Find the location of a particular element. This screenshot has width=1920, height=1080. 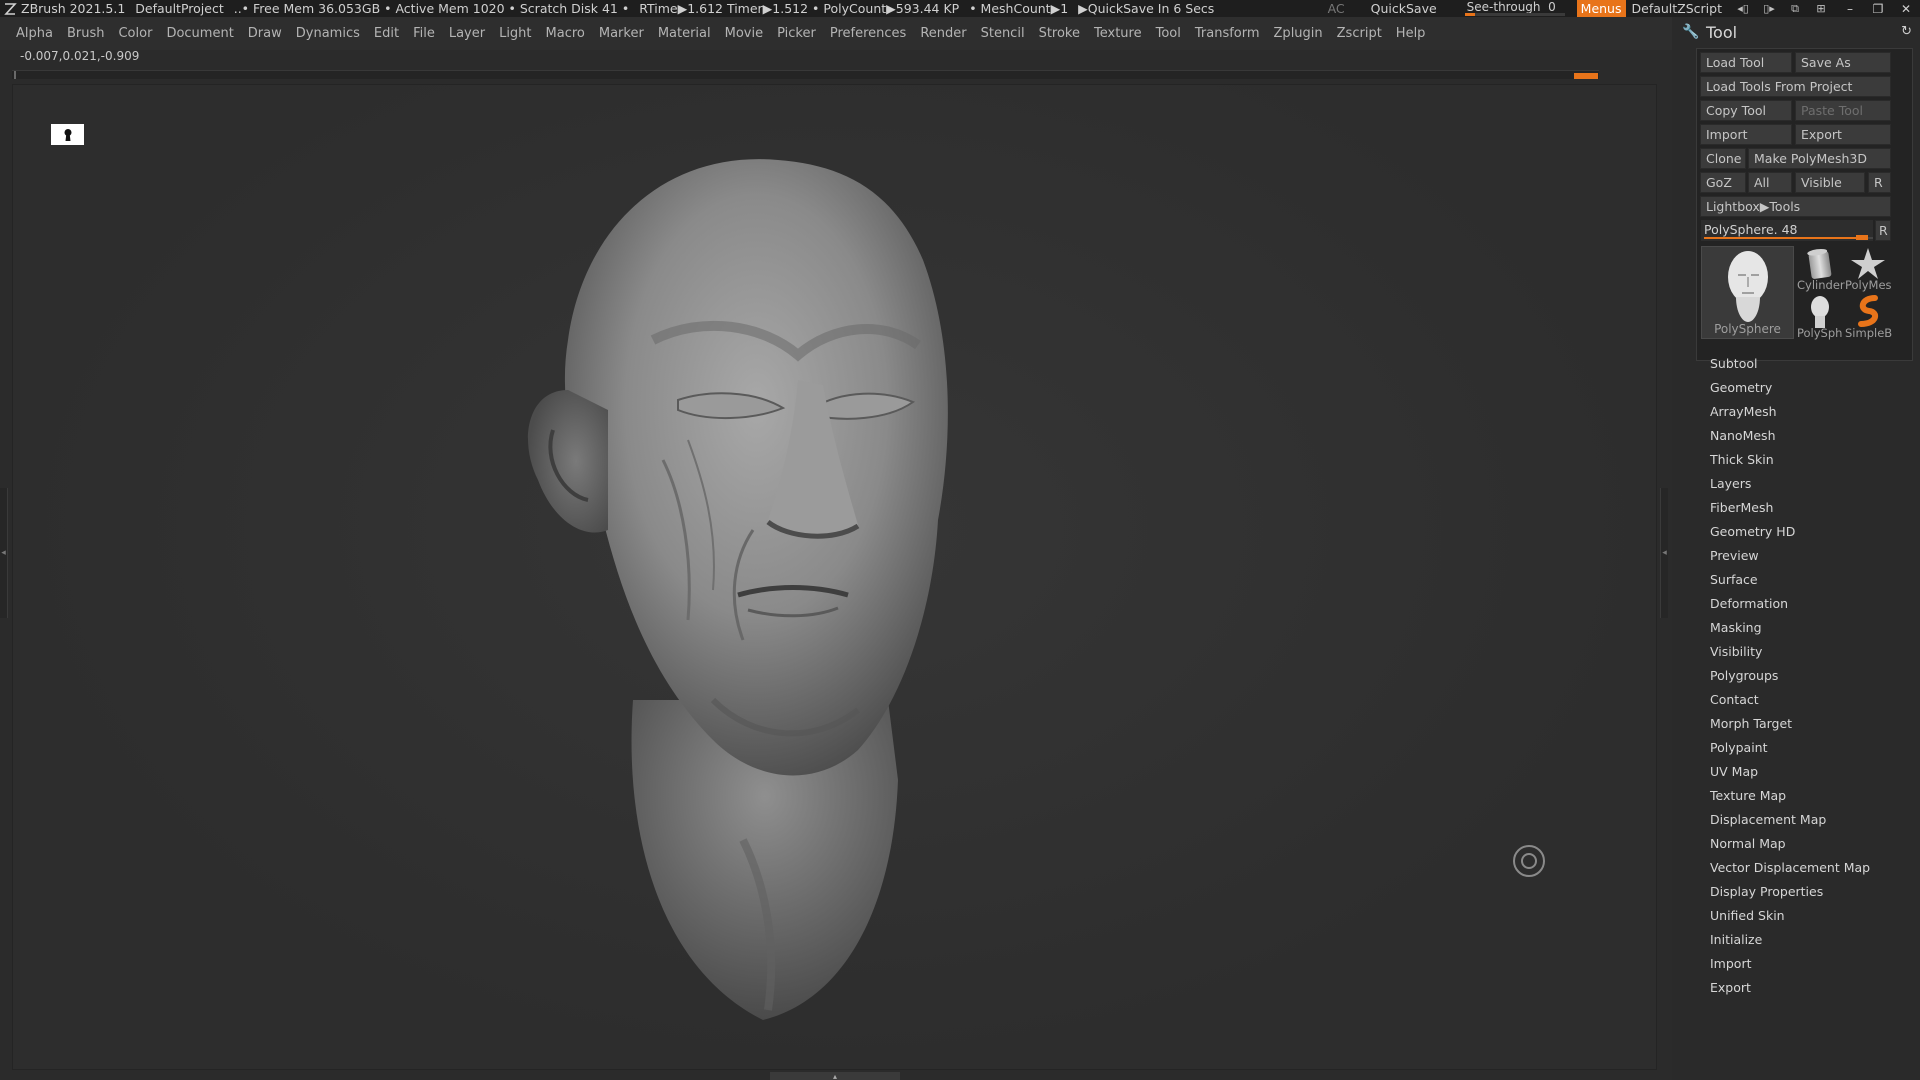

make-polymesh3d-button: Make PolyMesh3D is located at coordinates (1819, 158).